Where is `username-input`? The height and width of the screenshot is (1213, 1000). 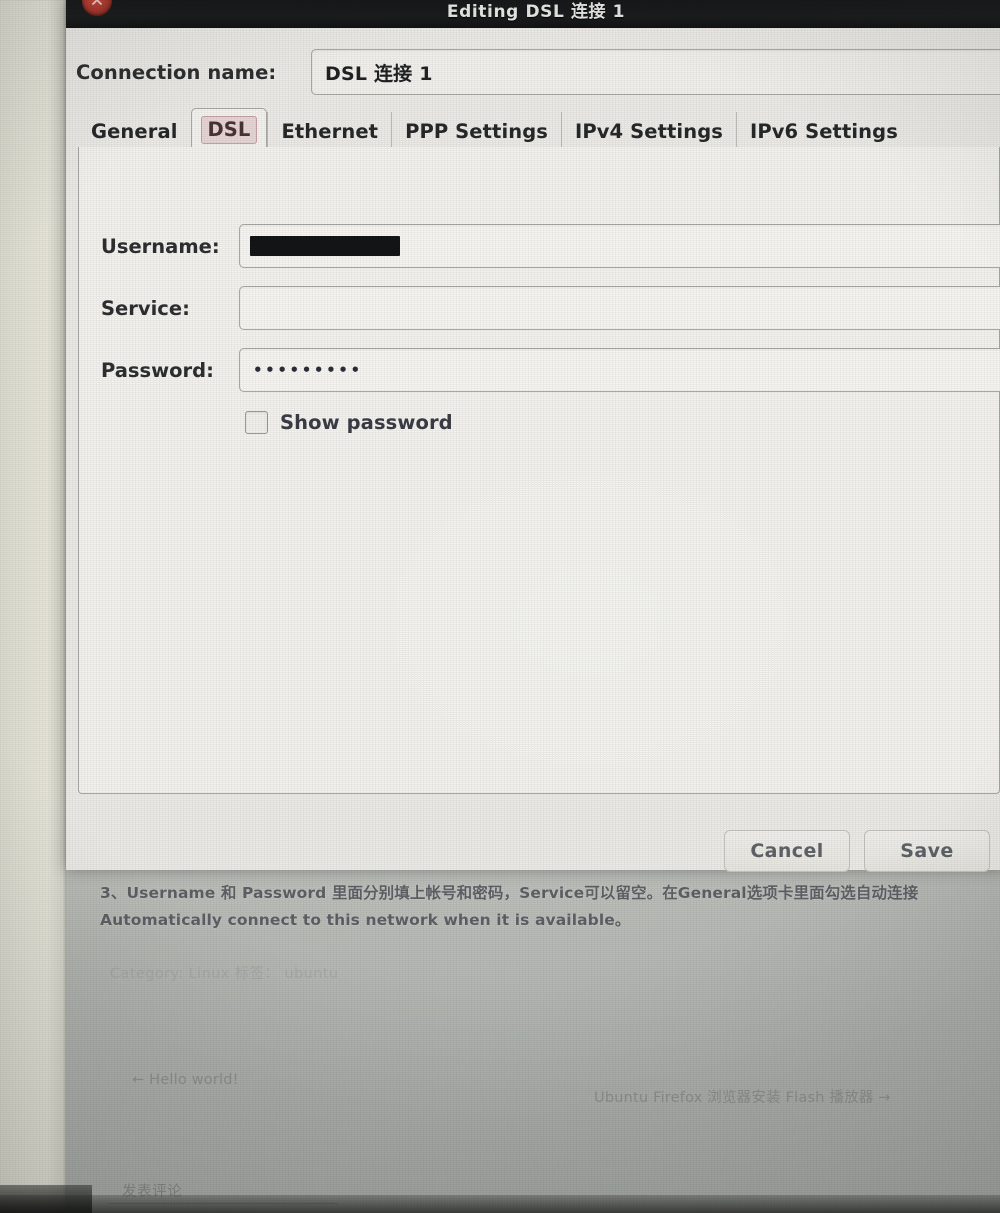 username-input is located at coordinates (619, 246).